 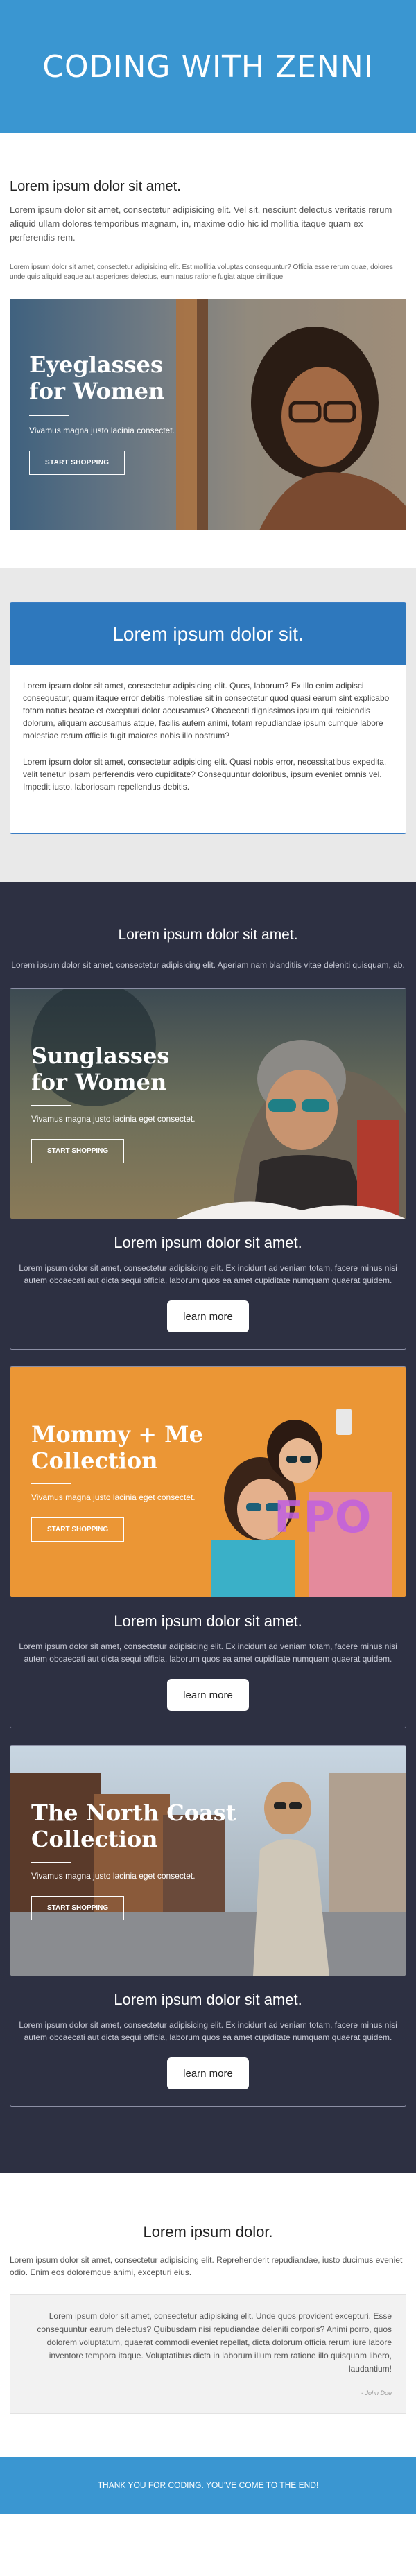 What do you see at coordinates (208, 634) in the screenshot?
I see `info-card-heading: Lorem ipsum dolor sit.` at bounding box center [208, 634].